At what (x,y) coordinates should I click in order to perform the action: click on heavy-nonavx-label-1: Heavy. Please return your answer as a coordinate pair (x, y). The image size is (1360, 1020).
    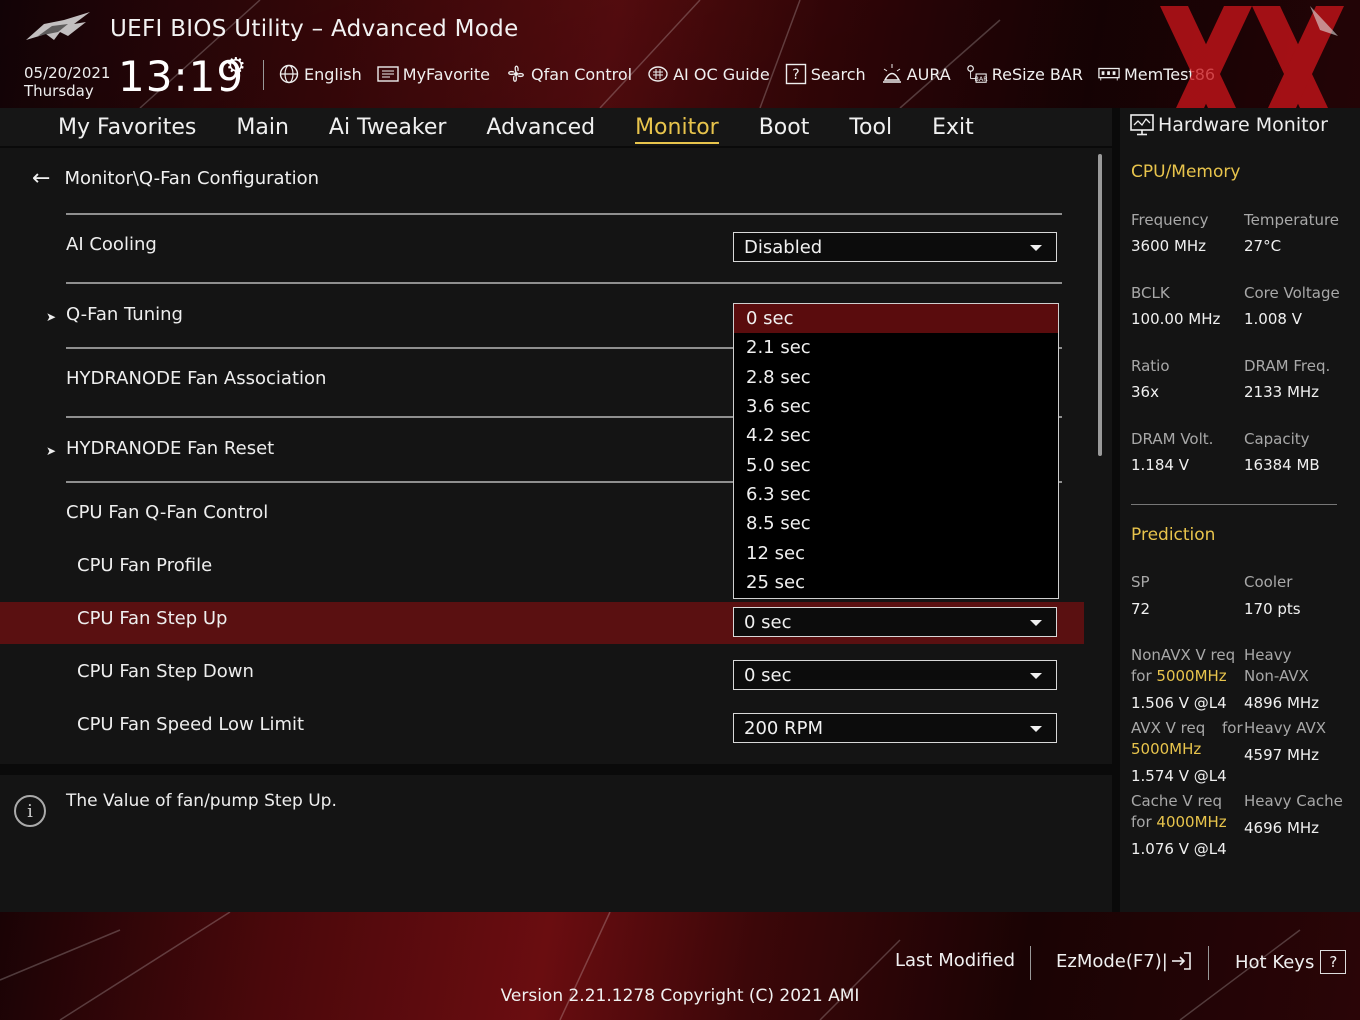
    Looking at the image, I should click on (1268, 655).